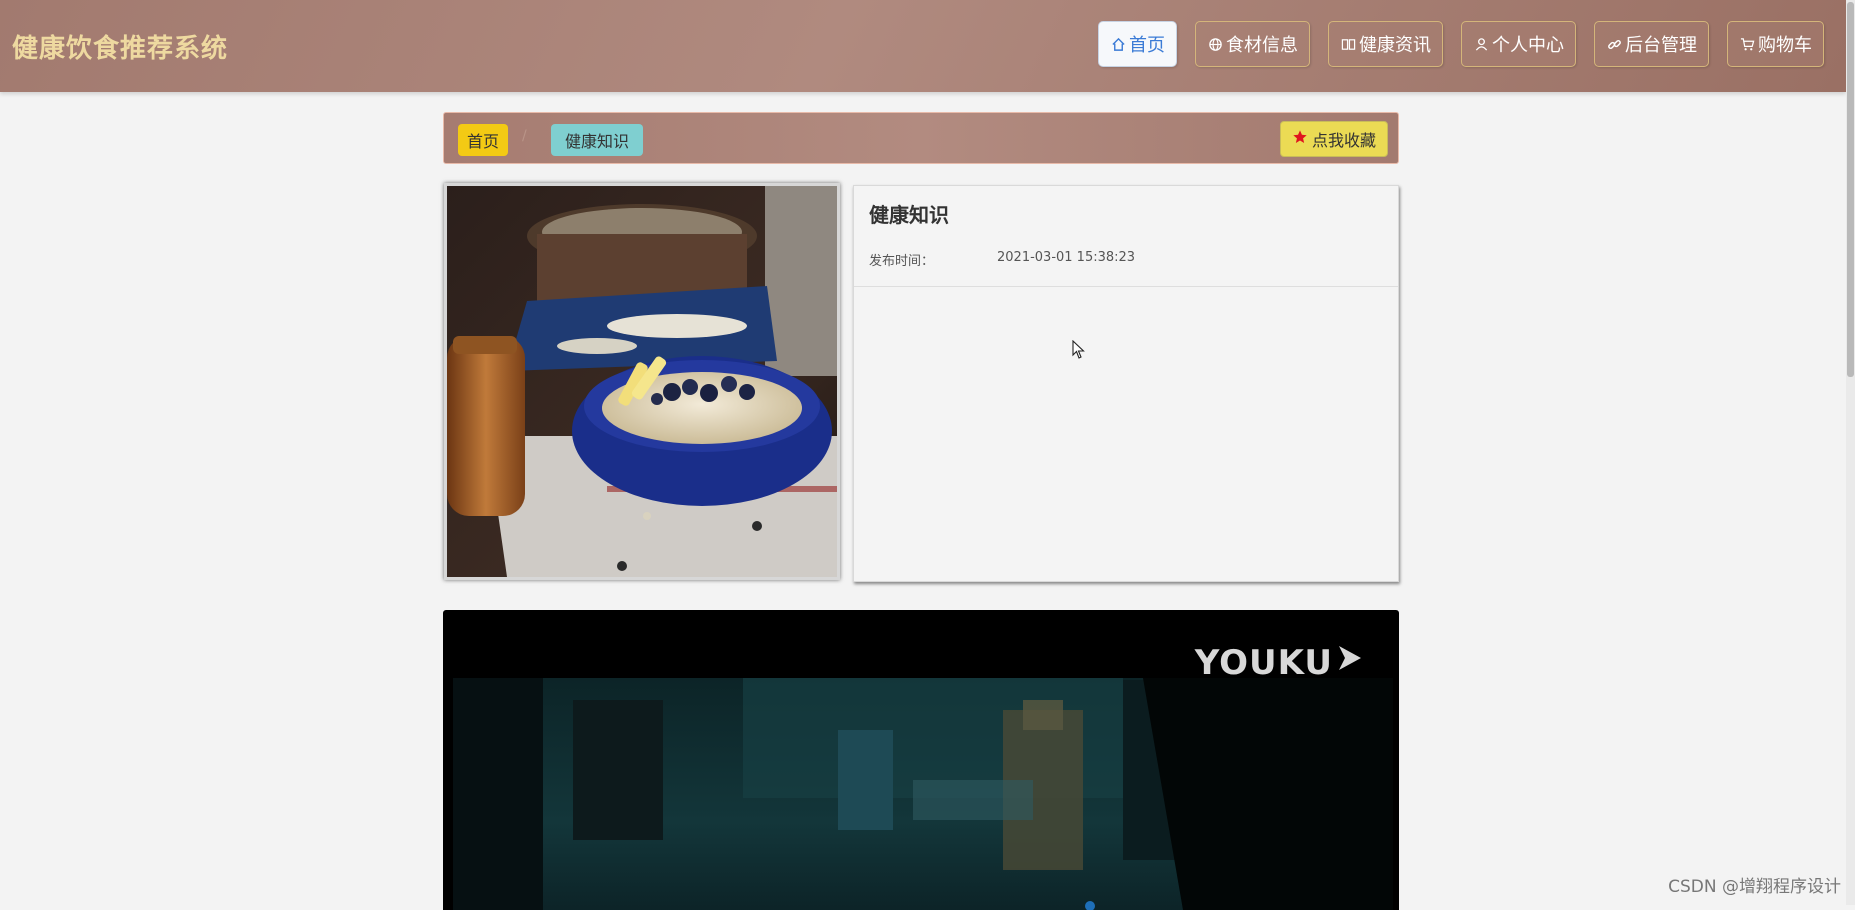  I want to click on watermark: CSDN @增翔程序设计, so click(1754, 884).